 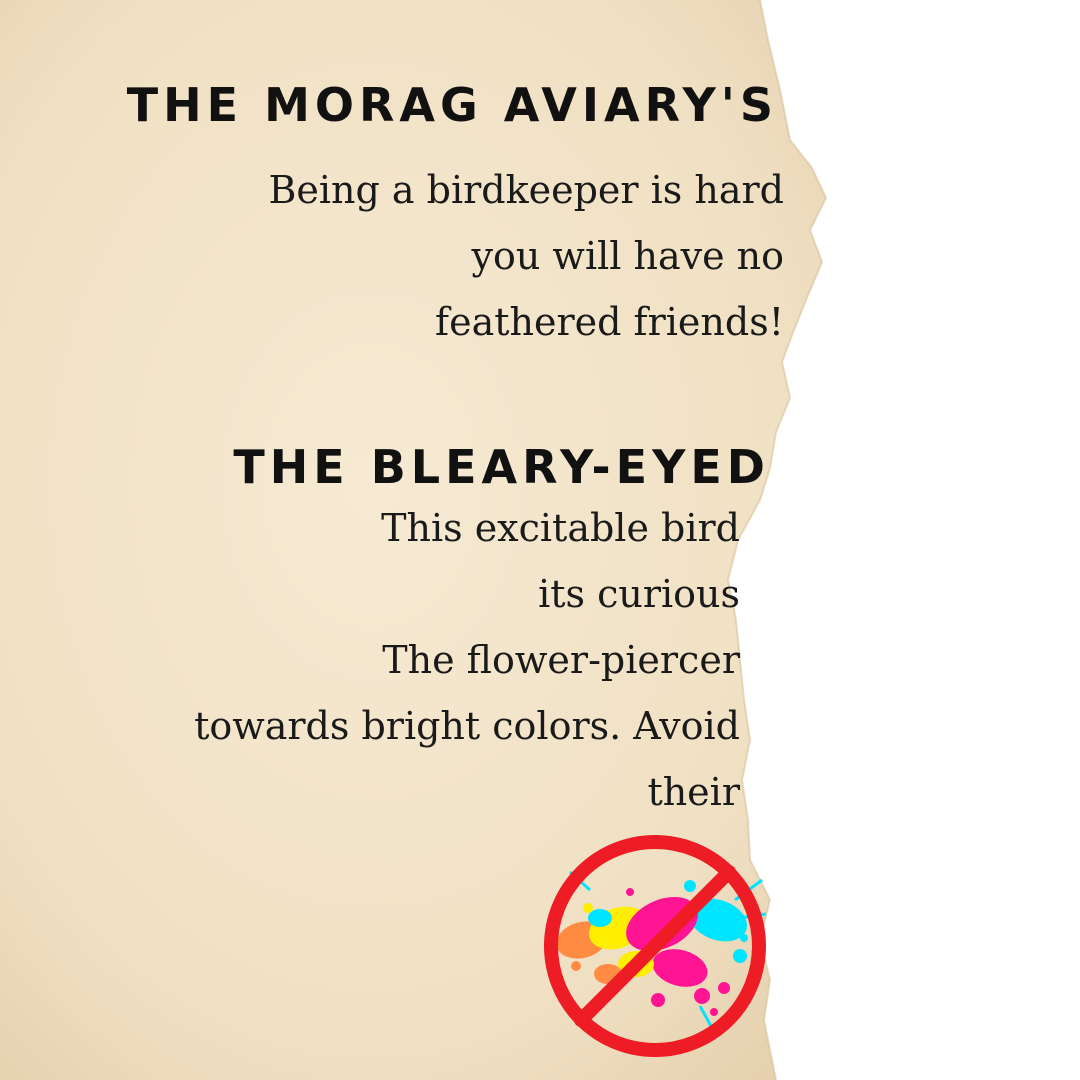 I want to click on no-paint-splatter-icon, so click(x=655, y=946).